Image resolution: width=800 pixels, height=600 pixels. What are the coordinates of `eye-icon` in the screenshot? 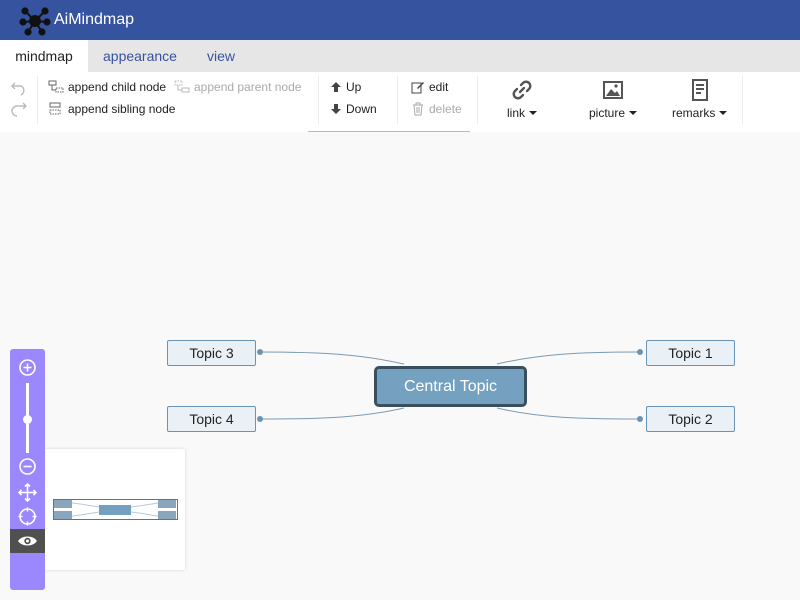 It's located at (27, 541).